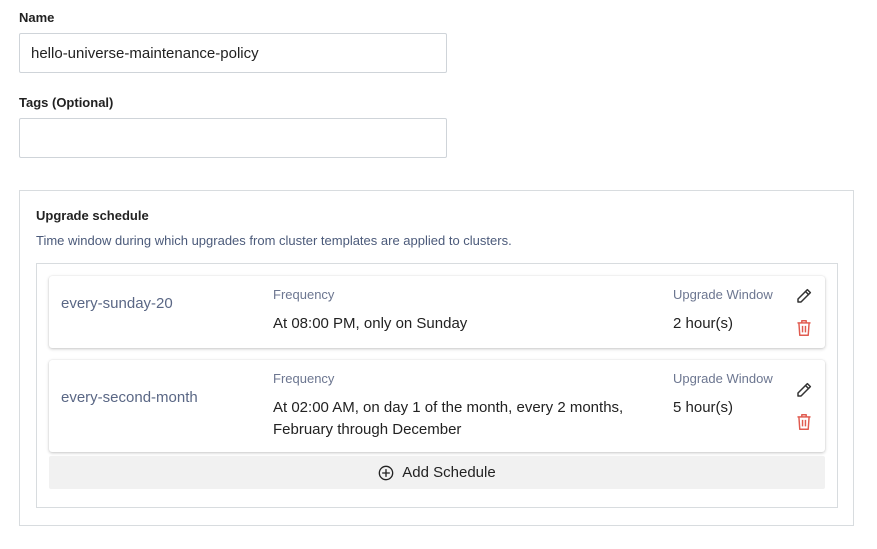 The image size is (877, 549). Describe the element at coordinates (367, 429) in the screenshot. I see `frequency-value-line-2: February through December` at that location.